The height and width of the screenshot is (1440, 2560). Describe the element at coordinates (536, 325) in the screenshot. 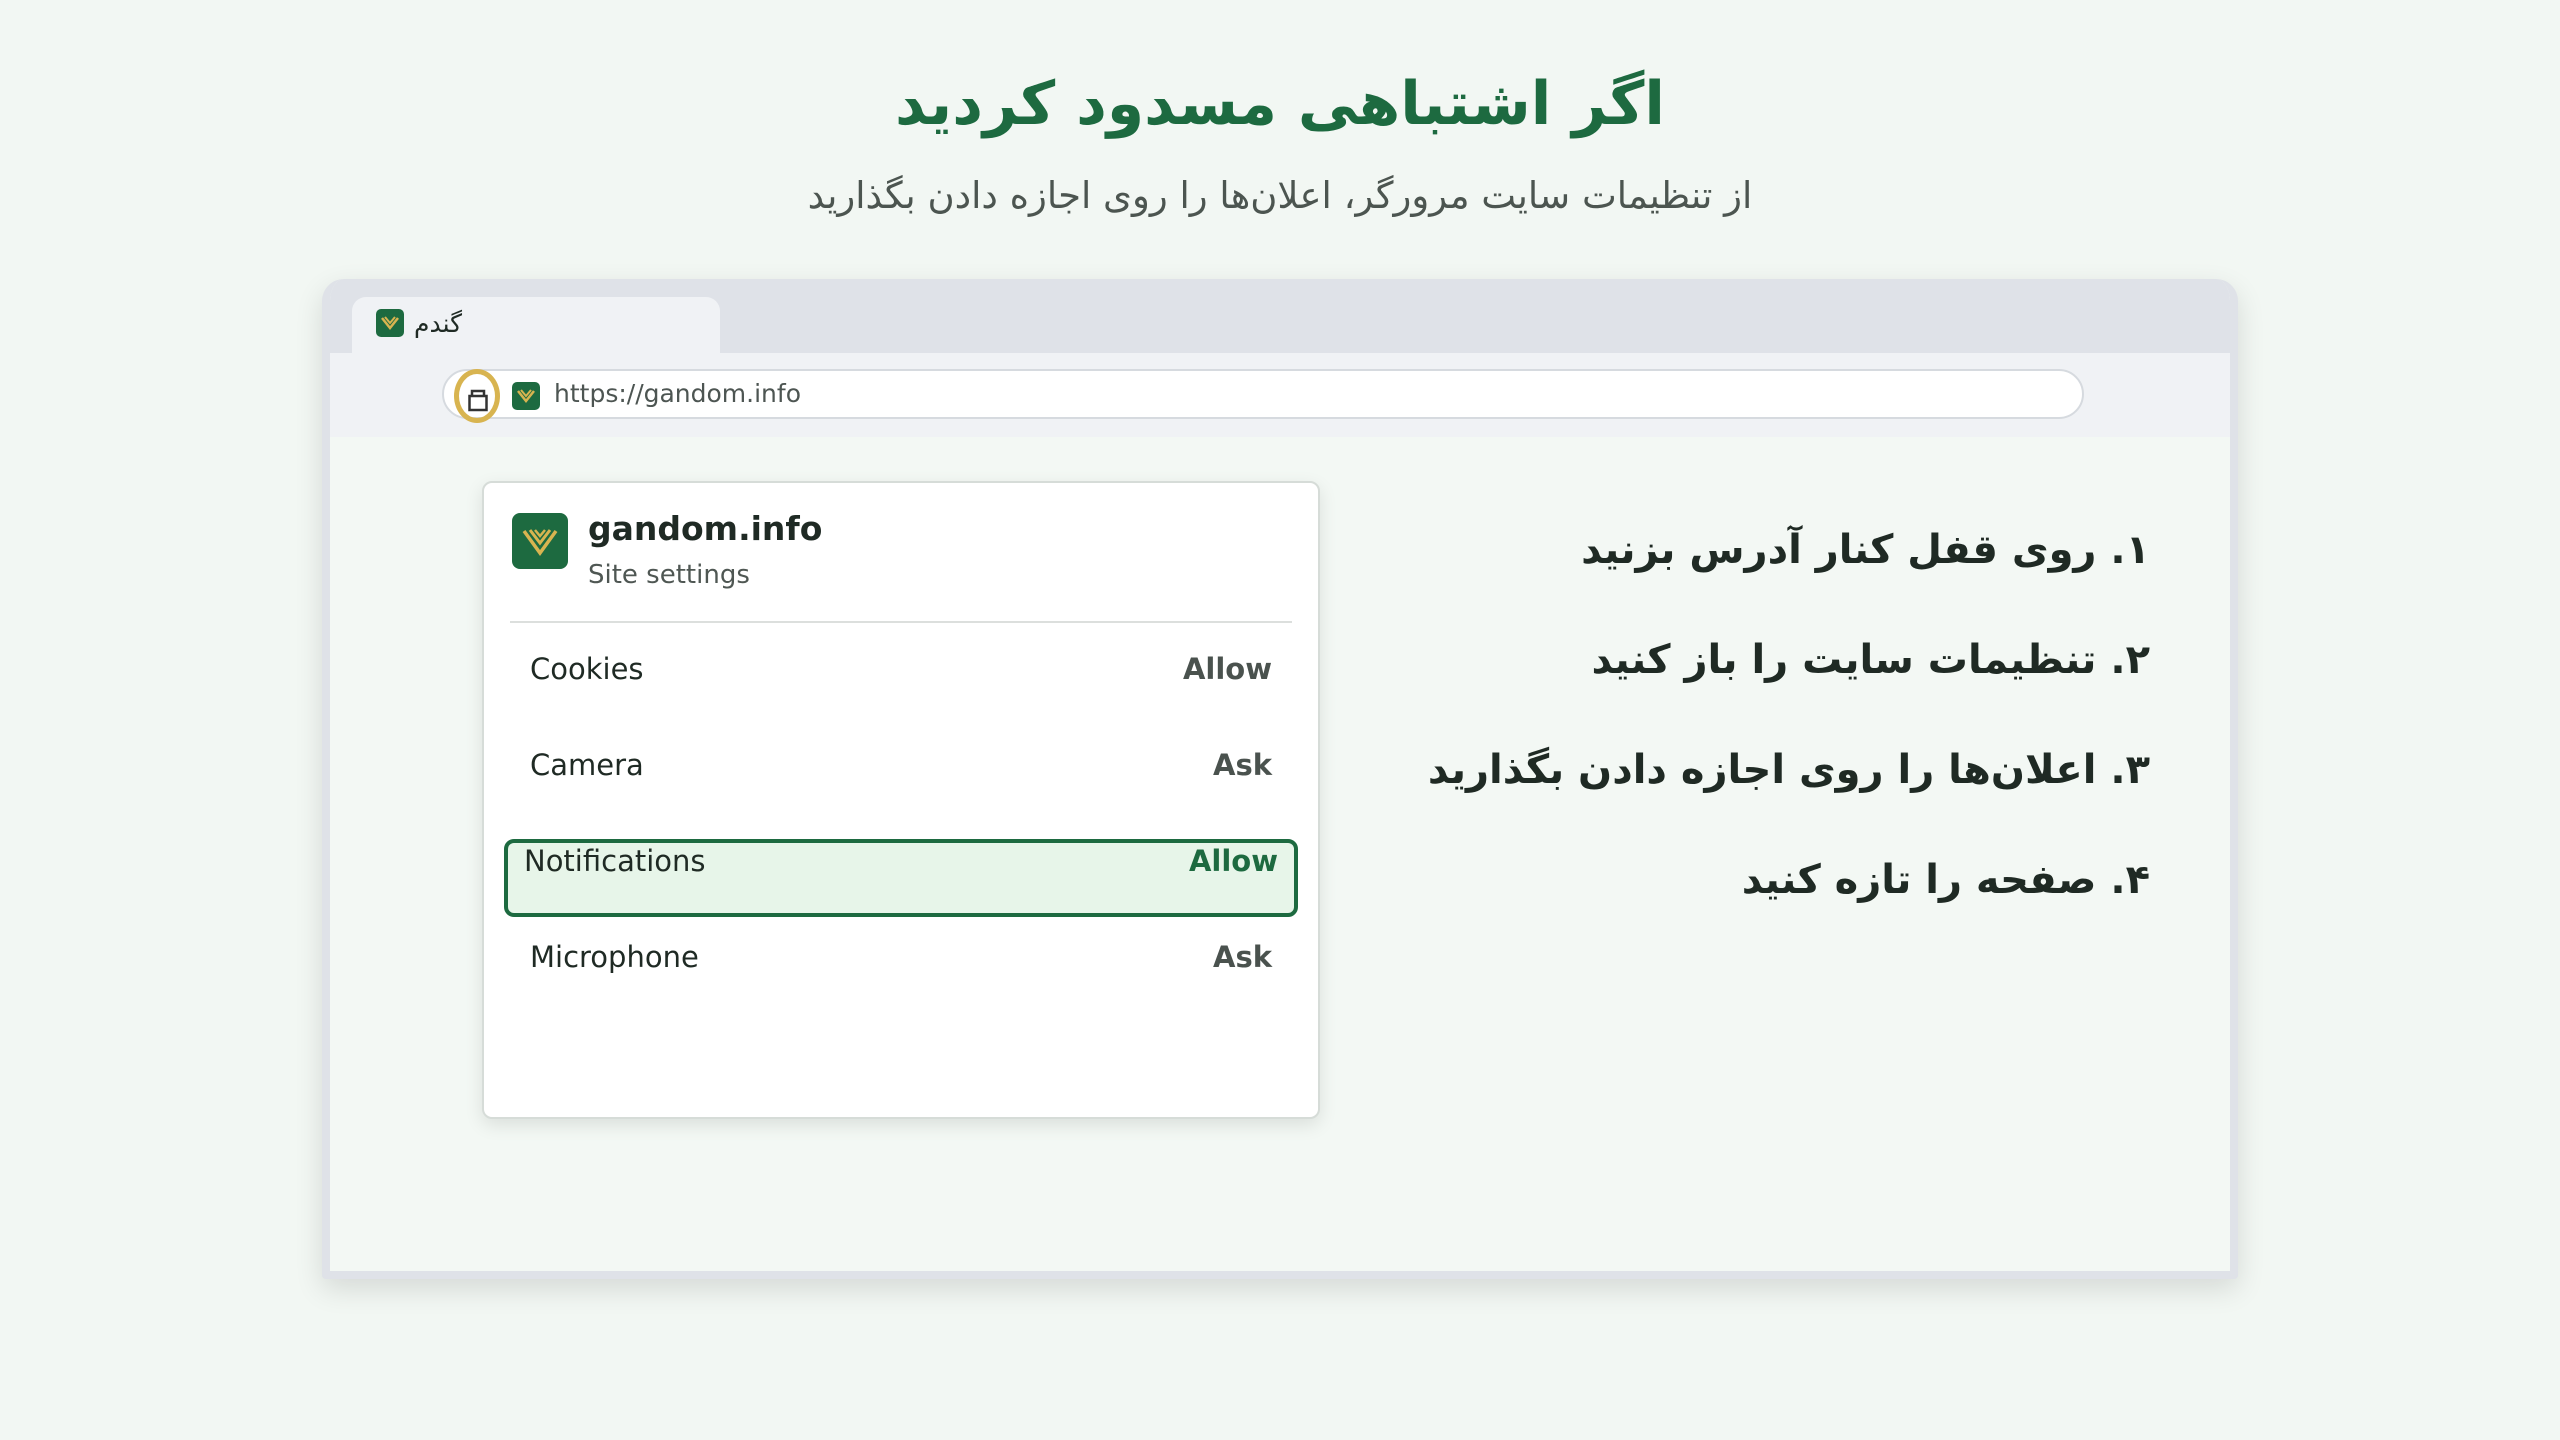

I see `browser-tab: گندم` at that location.